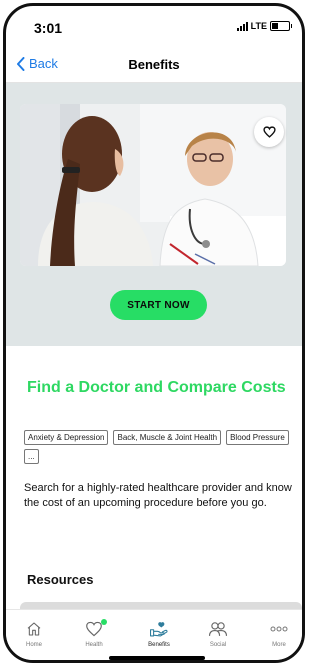  I want to click on health-badge-dot, so click(104, 622).